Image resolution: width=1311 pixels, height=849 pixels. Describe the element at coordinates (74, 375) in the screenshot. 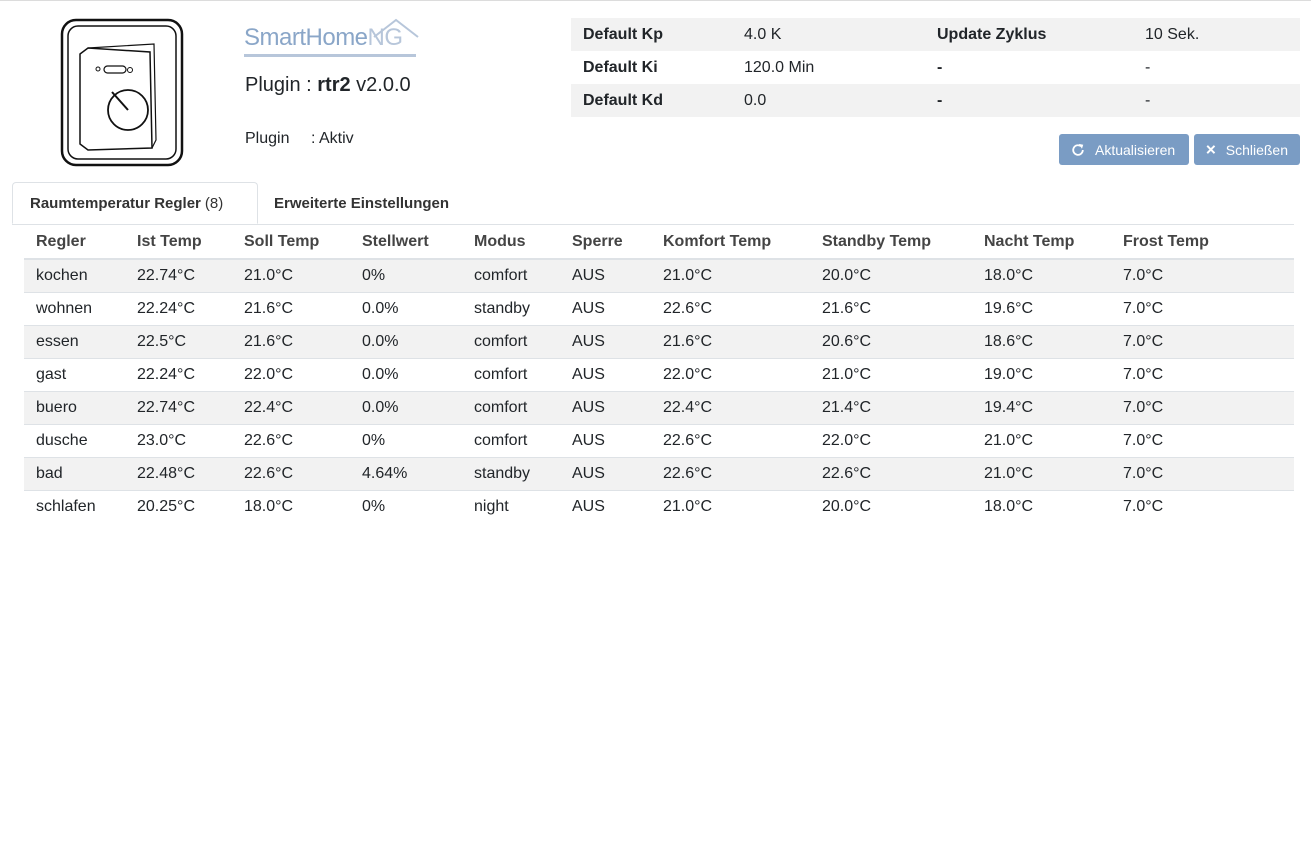

I see `table-cell: gast` at that location.